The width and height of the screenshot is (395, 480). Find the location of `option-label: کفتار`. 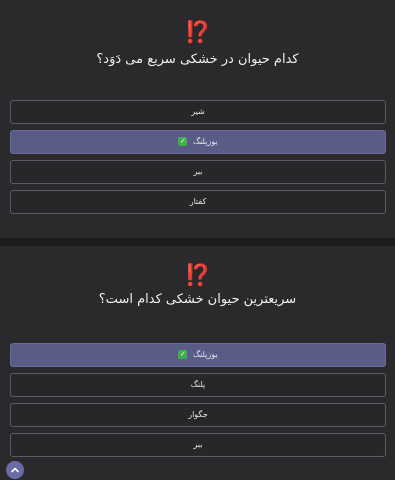

option-label: کفتار is located at coordinates (198, 201).